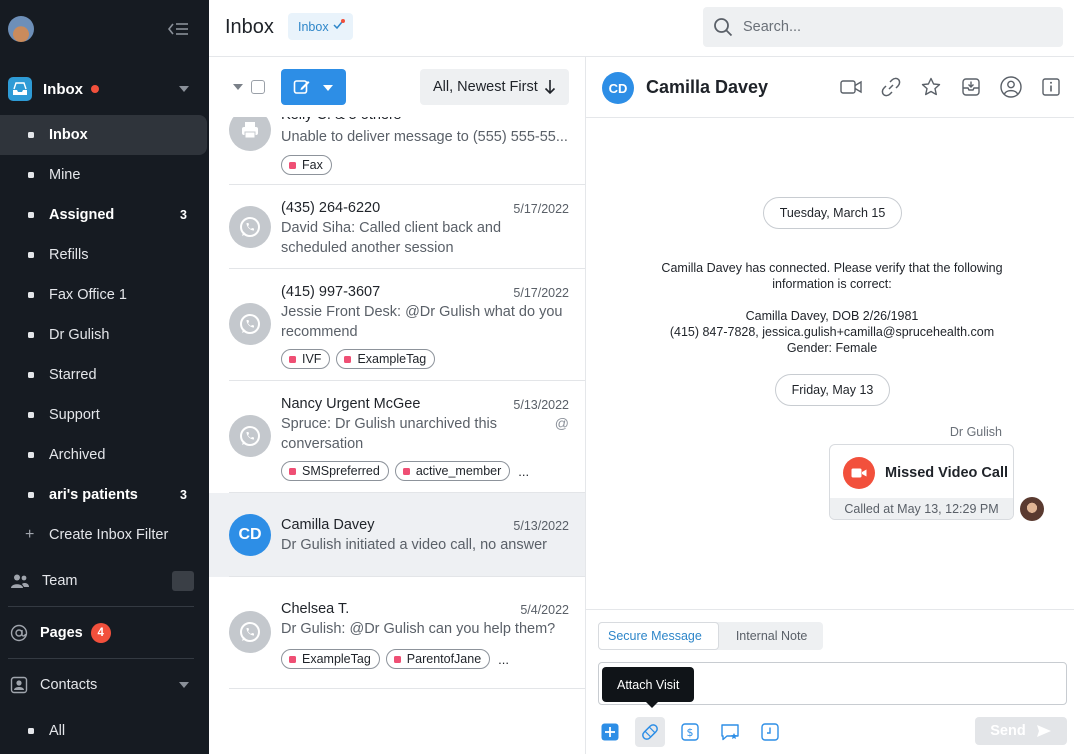 The width and height of the screenshot is (1074, 754). What do you see at coordinates (1051, 87) in the screenshot?
I see `info-icon` at bounding box center [1051, 87].